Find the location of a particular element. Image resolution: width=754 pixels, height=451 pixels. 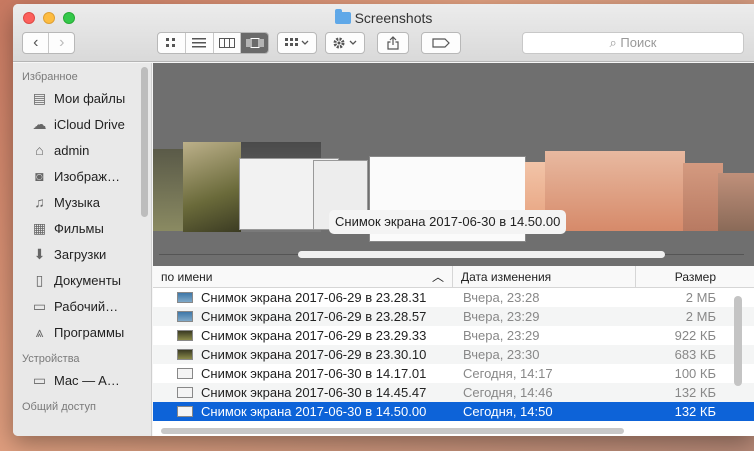

sidebar-item-applications: ⩓ Программы is located at coordinates (82, 332).